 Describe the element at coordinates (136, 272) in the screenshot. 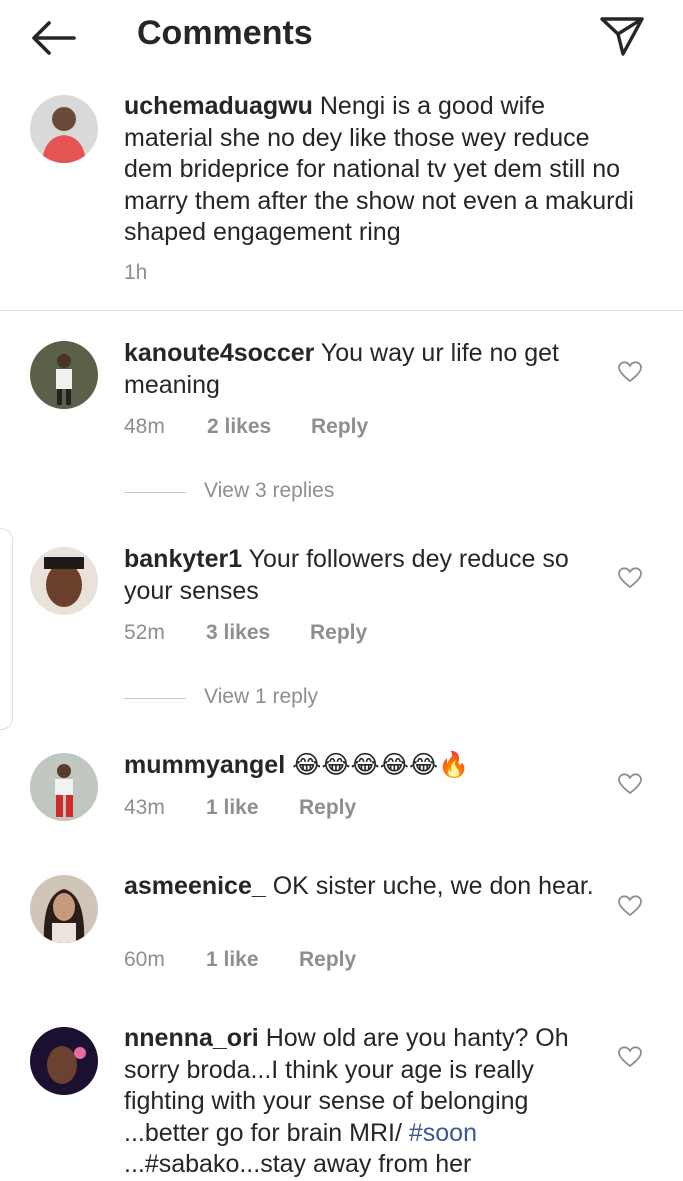

I see `caption-time: 1h` at that location.